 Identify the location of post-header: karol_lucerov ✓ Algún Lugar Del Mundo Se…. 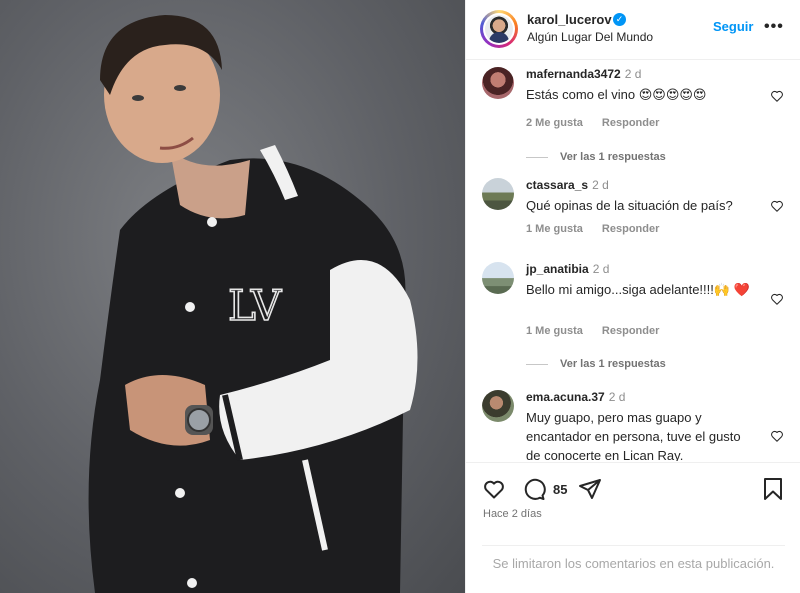
(633, 30).